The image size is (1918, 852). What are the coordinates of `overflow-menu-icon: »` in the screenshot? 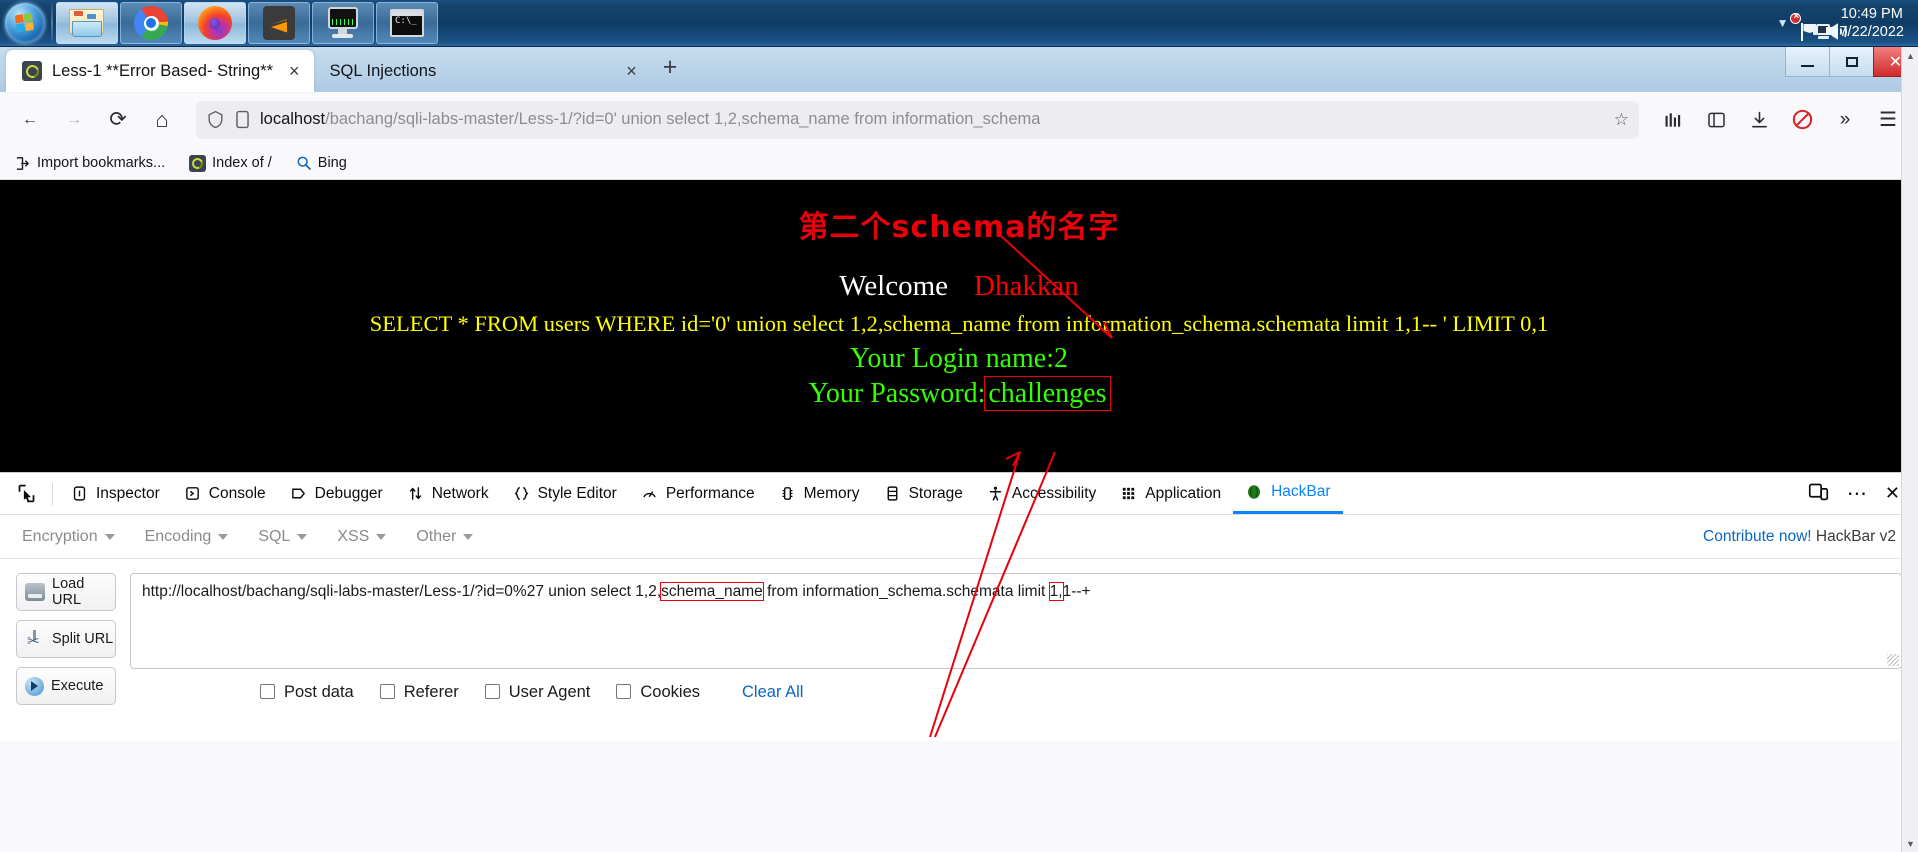 It's located at (1845, 120).